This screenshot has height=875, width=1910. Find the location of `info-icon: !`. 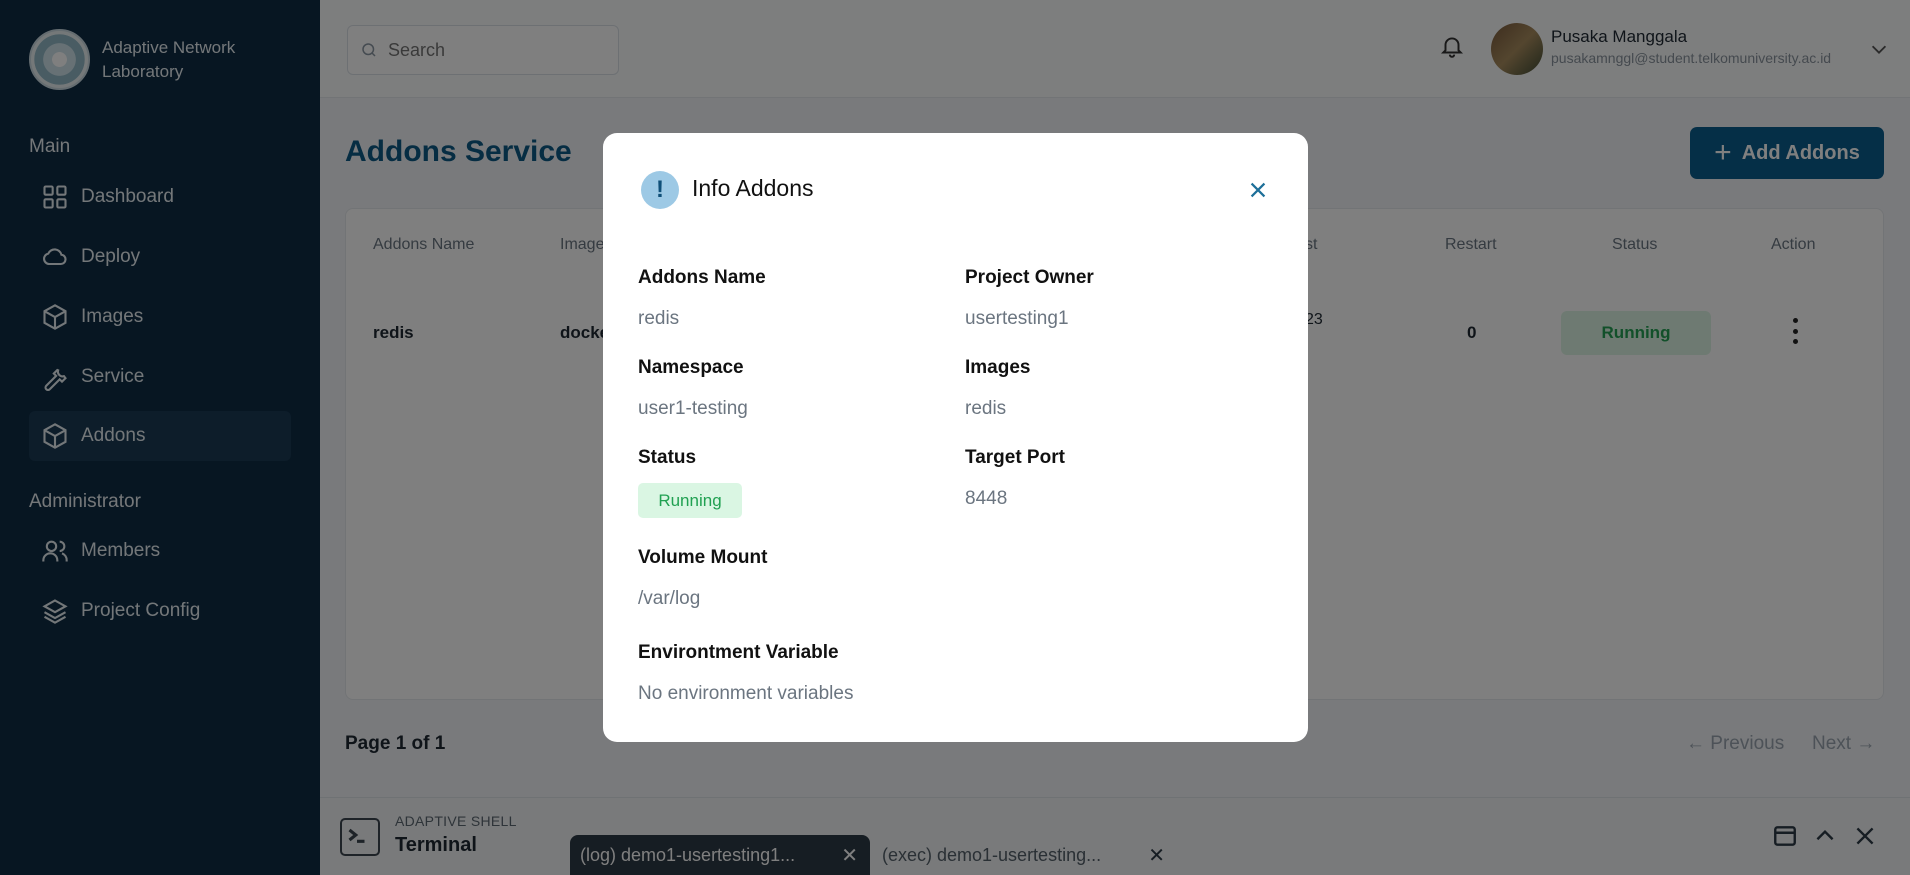

info-icon: ! is located at coordinates (660, 190).